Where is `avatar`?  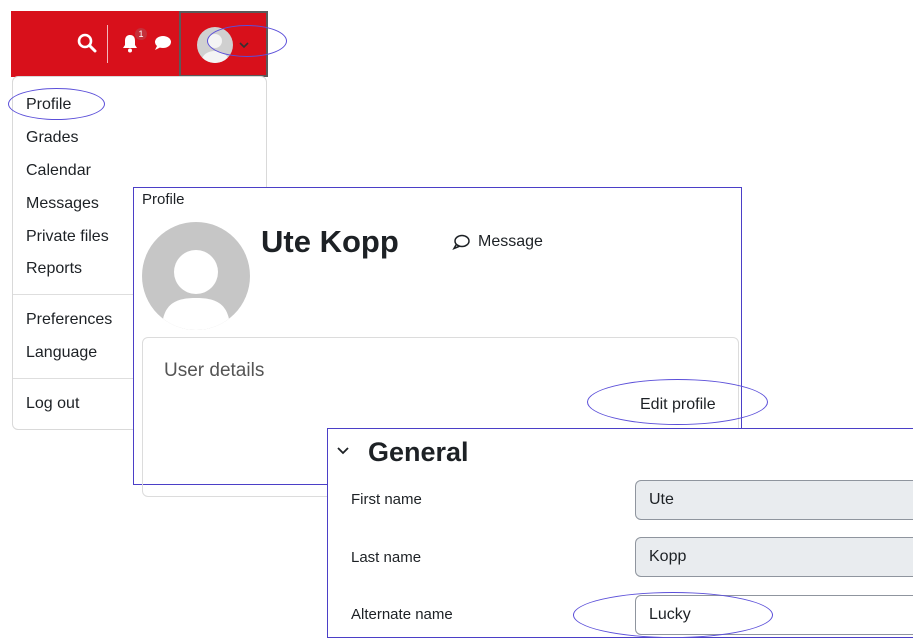 avatar is located at coordinates (215, 45).